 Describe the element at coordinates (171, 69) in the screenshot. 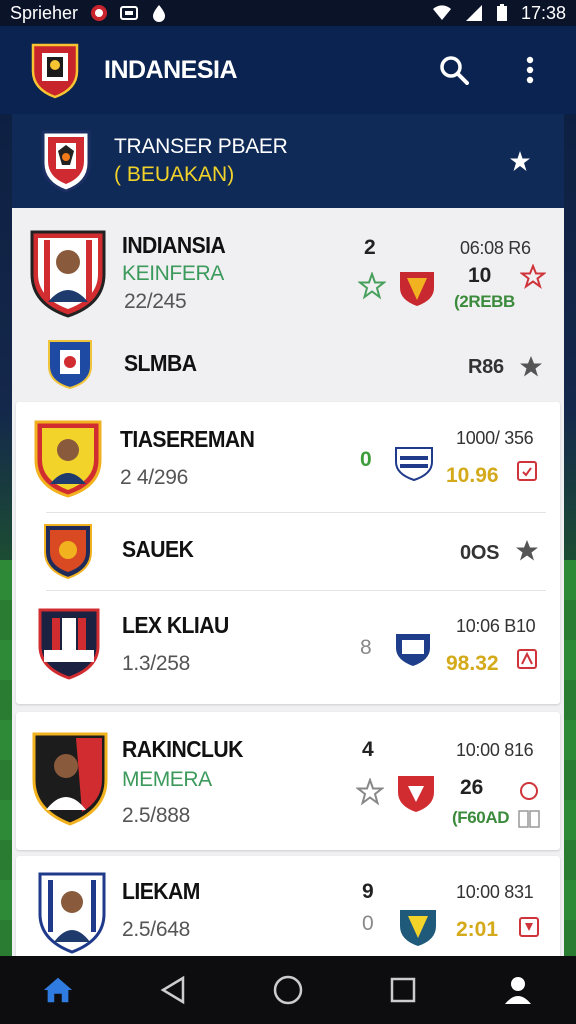

I see `app-title: INDANESIA` at that location.